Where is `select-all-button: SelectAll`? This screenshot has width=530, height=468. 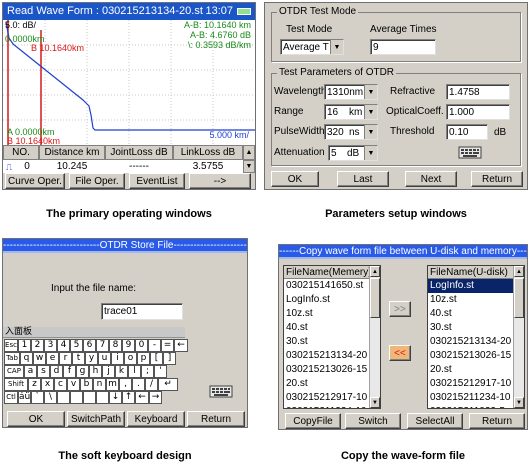 select-all-button: SelectAll is located at coordinates (435, 421).